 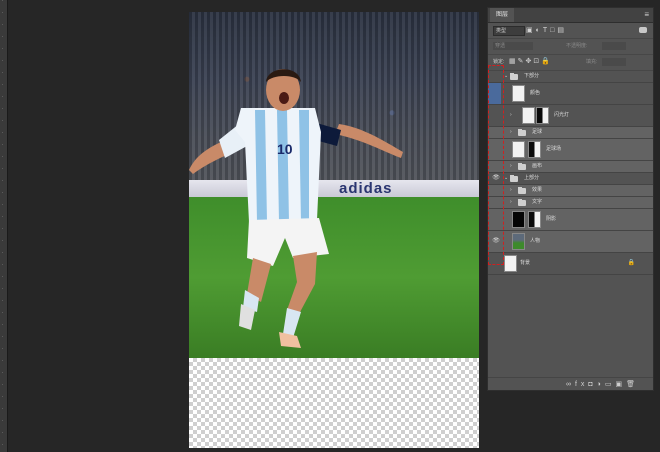 What do you see at coordinates (570, 264) in the screenshot?
I see `layer-background: 背景 🔒` at bounding box center [570, 264].